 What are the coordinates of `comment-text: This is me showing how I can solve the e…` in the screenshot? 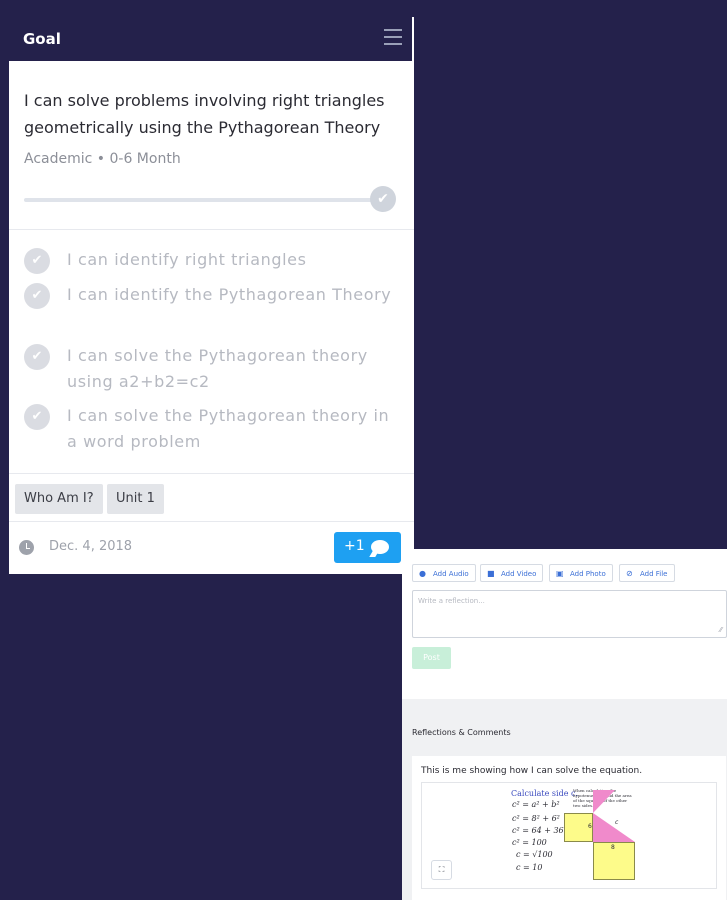 It's located at (532, 771).